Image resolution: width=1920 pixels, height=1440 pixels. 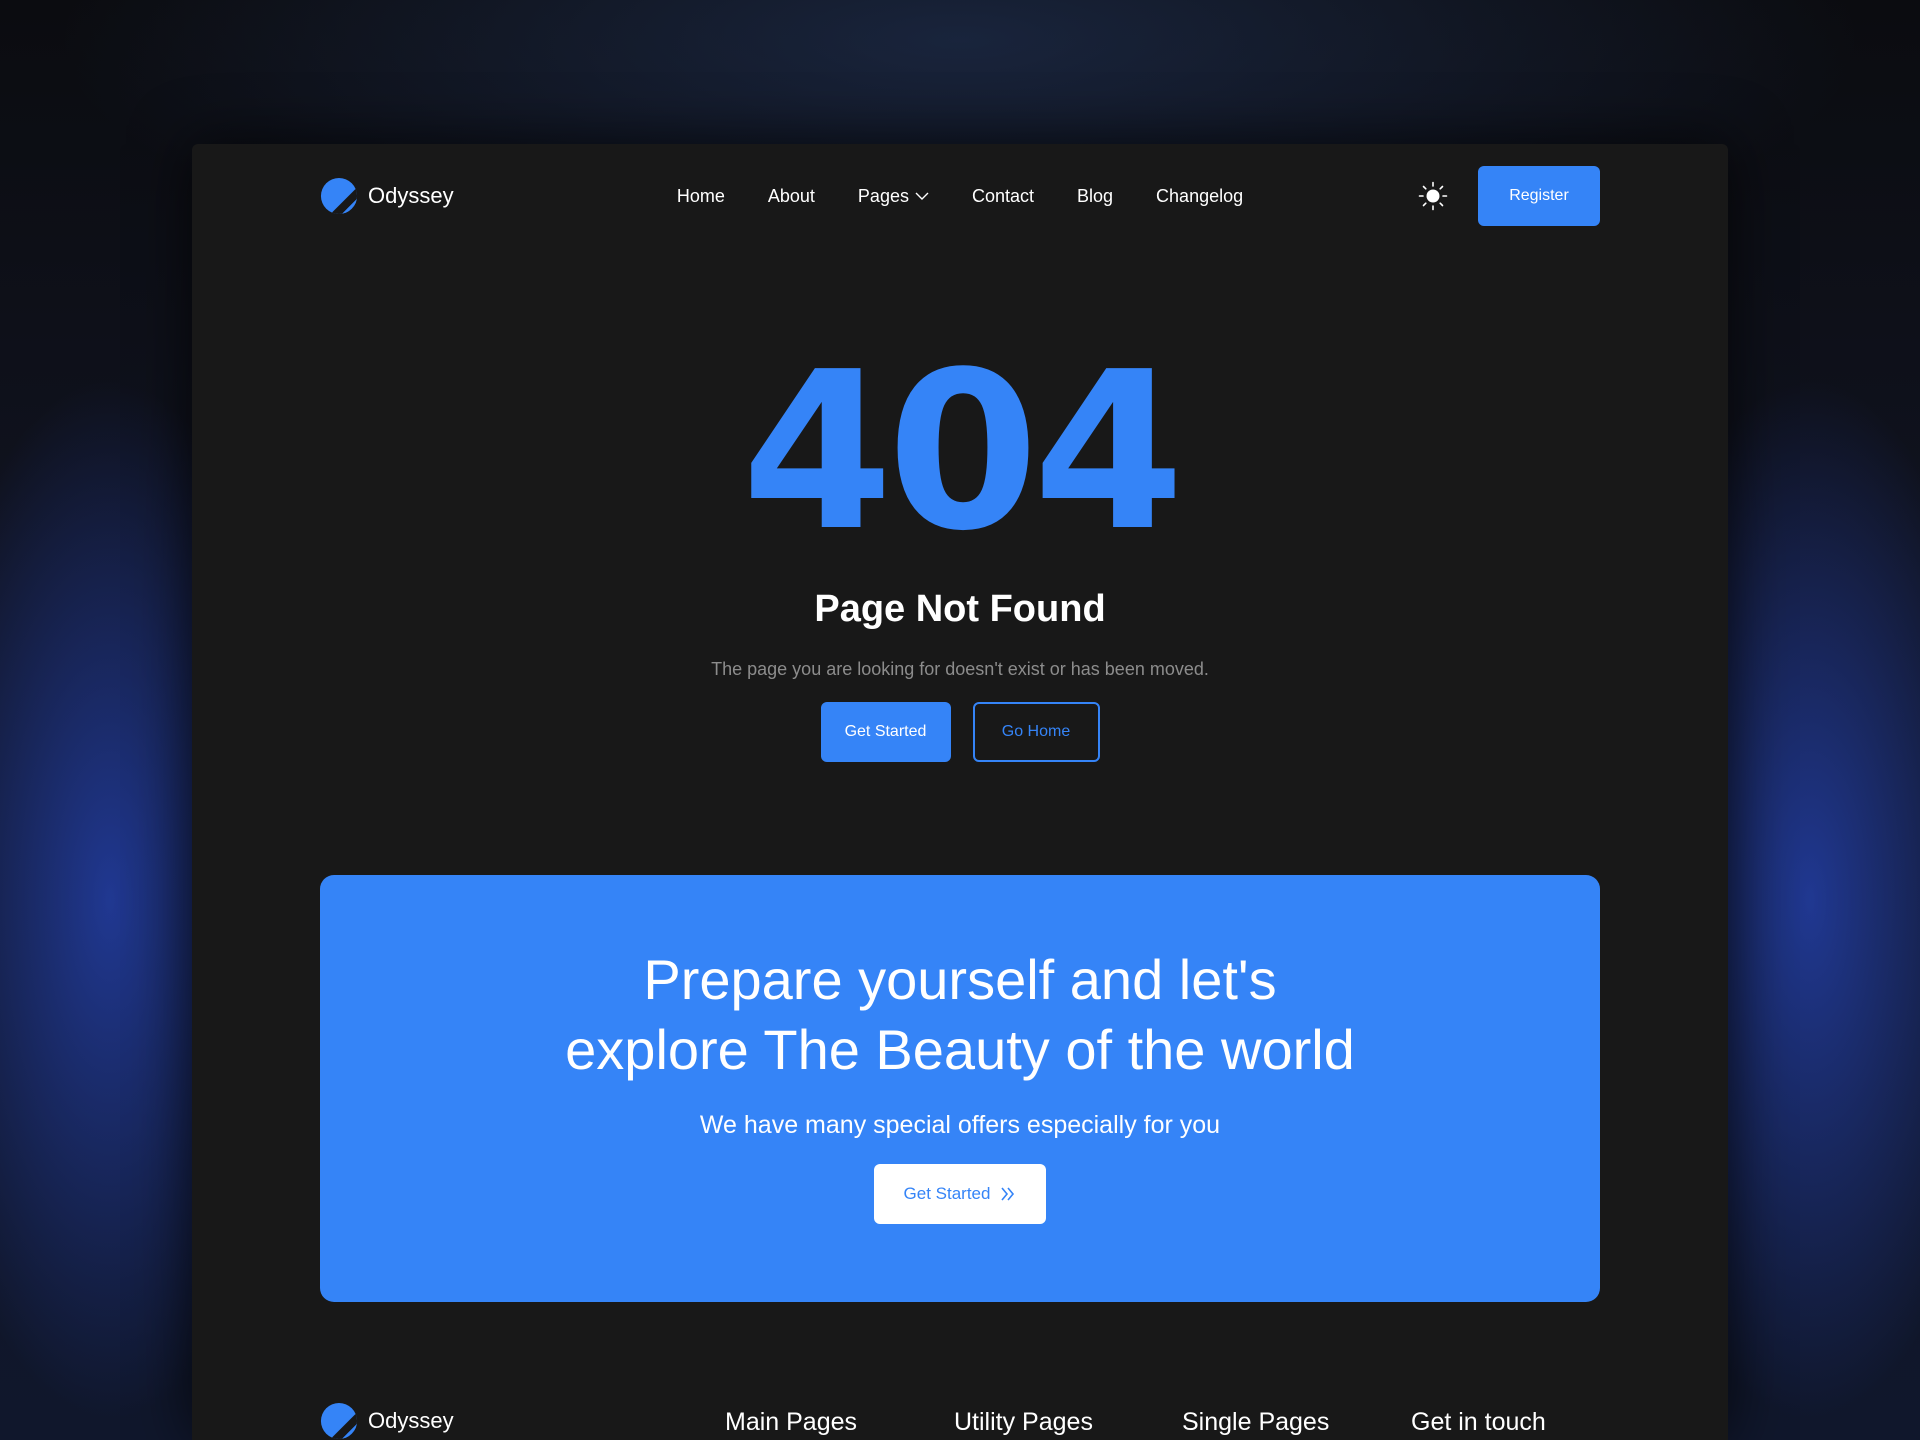 What do you see at coordinates (1003, 196) in the screenshot?
I see `nav-item-contact: Contact` at bounding box center [1003, 196].